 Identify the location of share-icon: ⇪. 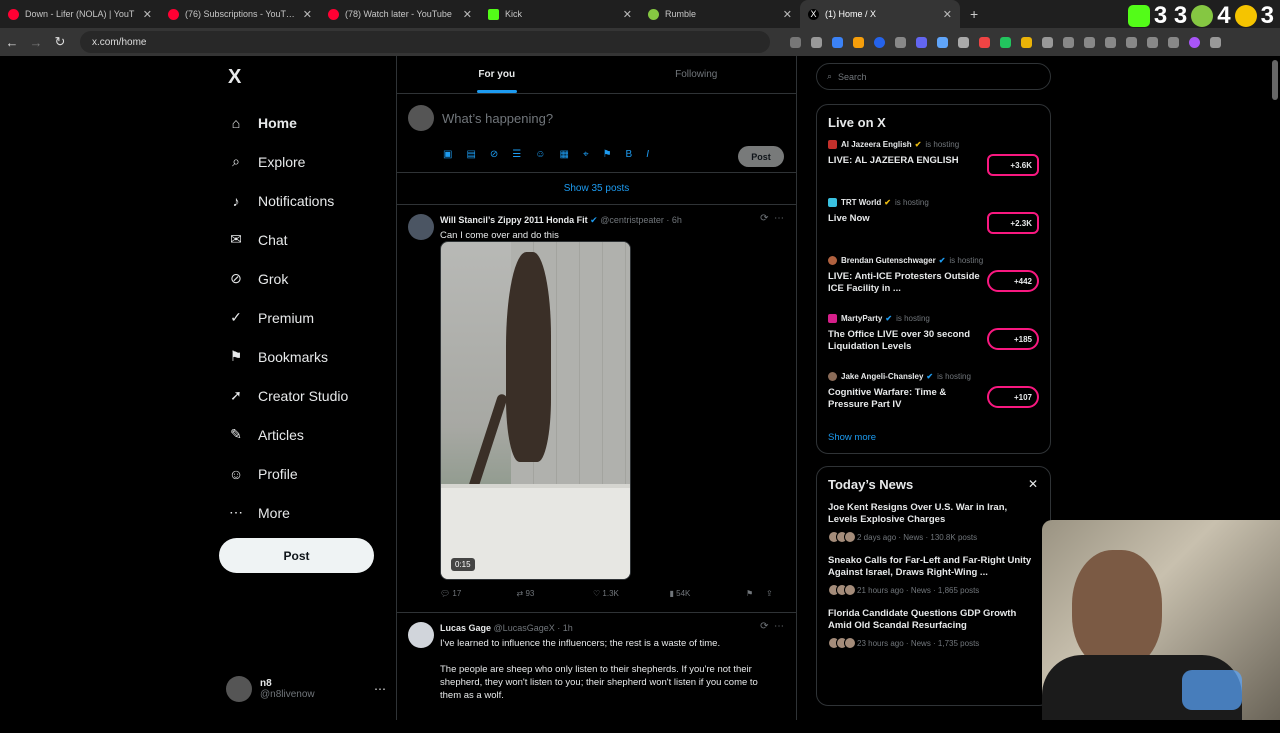
(773, 593).